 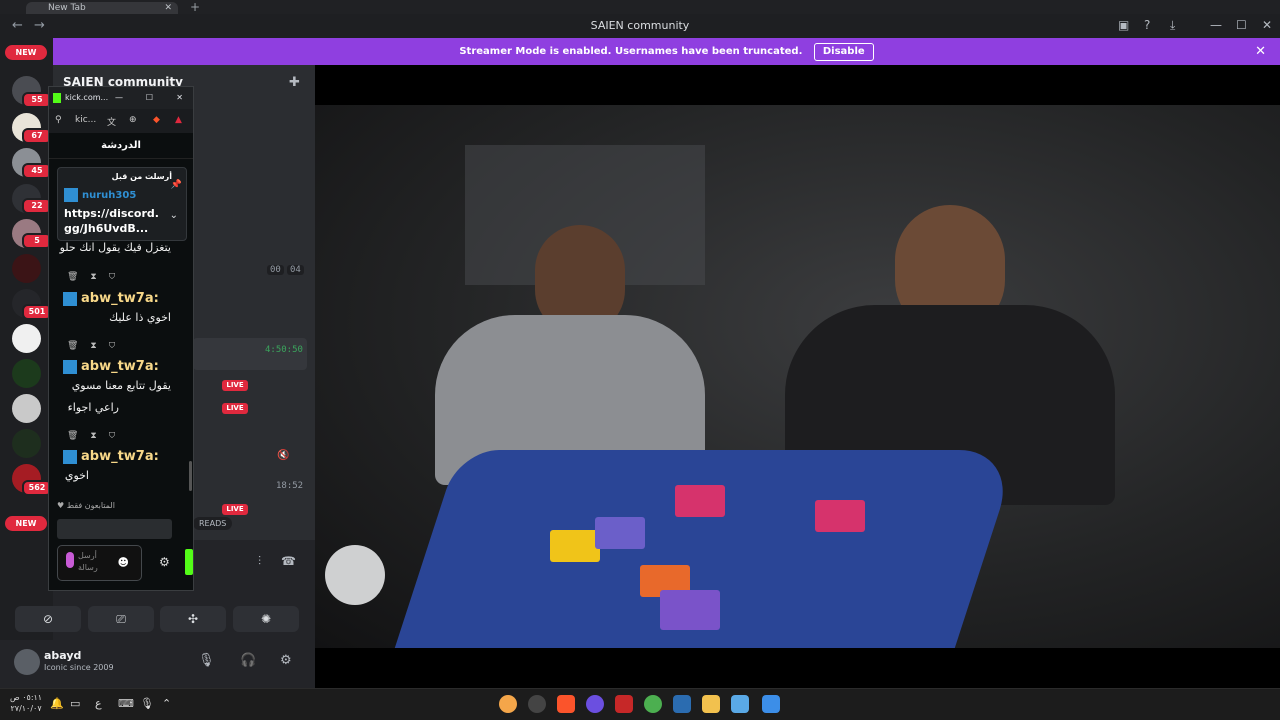 What do you see at coordinates (93, 407) in the screenshot?
I see `chat-message-text: راعي اجواء` at bounding box center [93, 407].